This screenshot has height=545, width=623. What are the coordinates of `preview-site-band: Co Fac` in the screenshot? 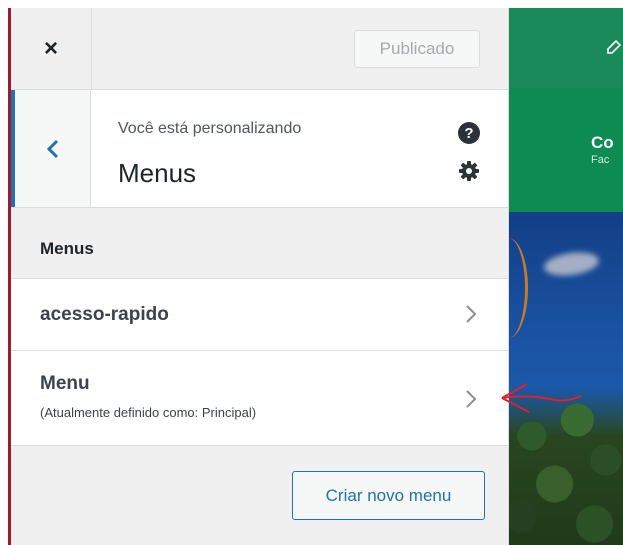 It's located at (566, 150).